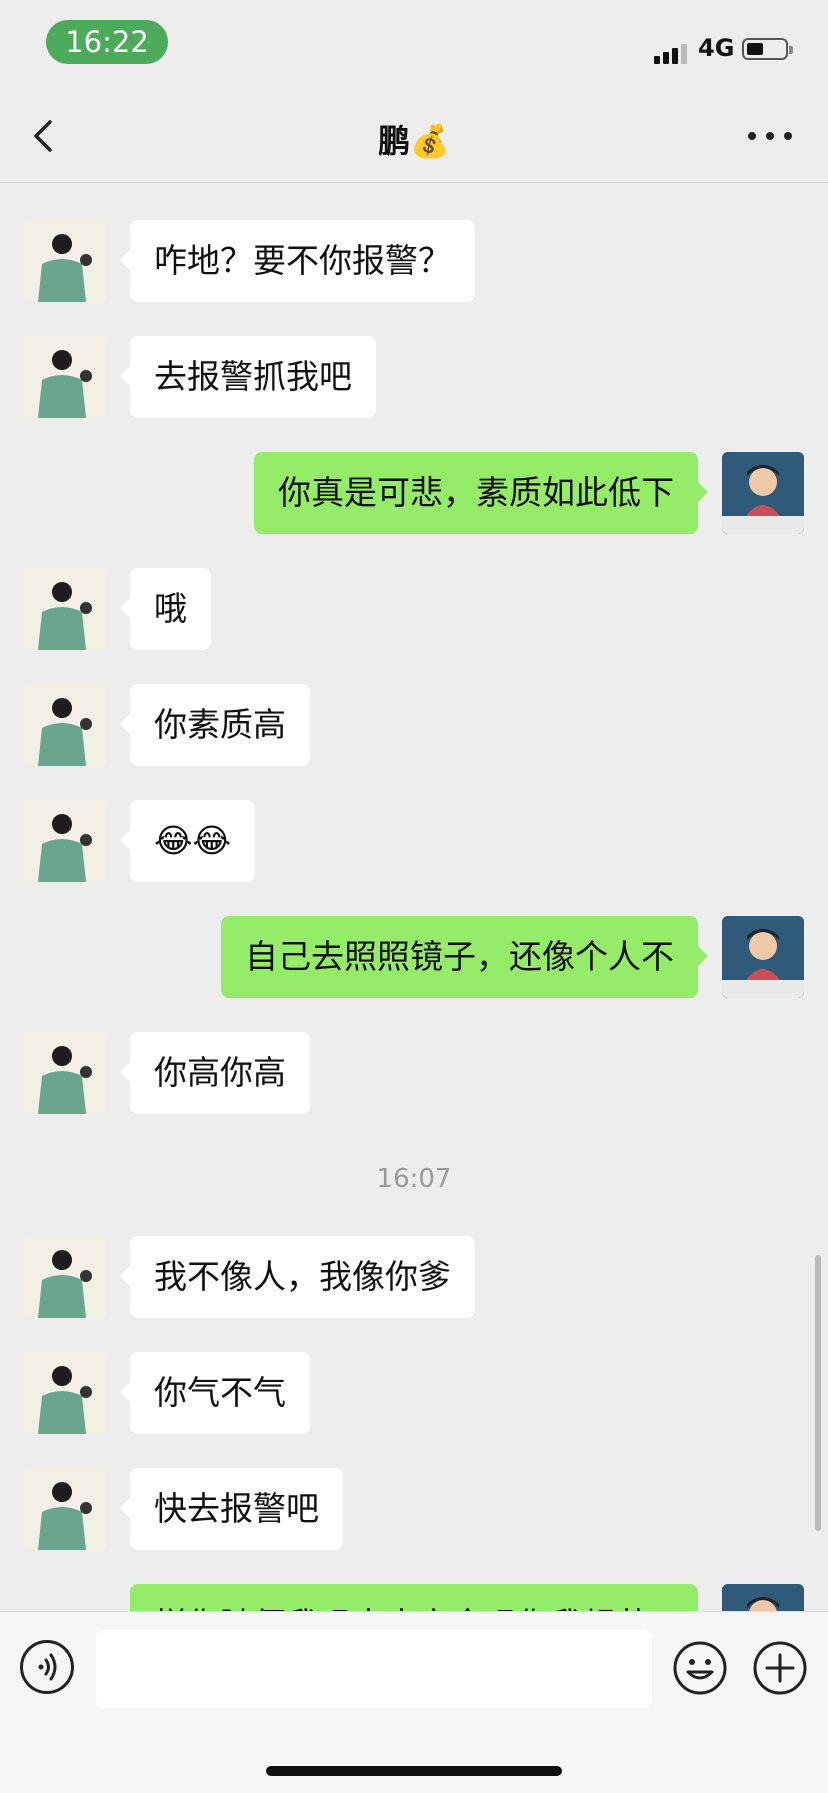 The height and width of the screenshot is (1793, 828). Describe the element at coordinates (767, 49) in the screenshot. I see `battery-icon` at that location.